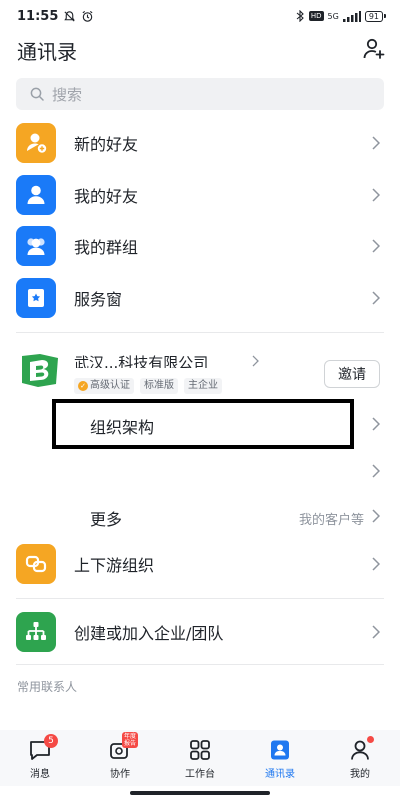  I want to click on contacts-icon, so click(280, 750).